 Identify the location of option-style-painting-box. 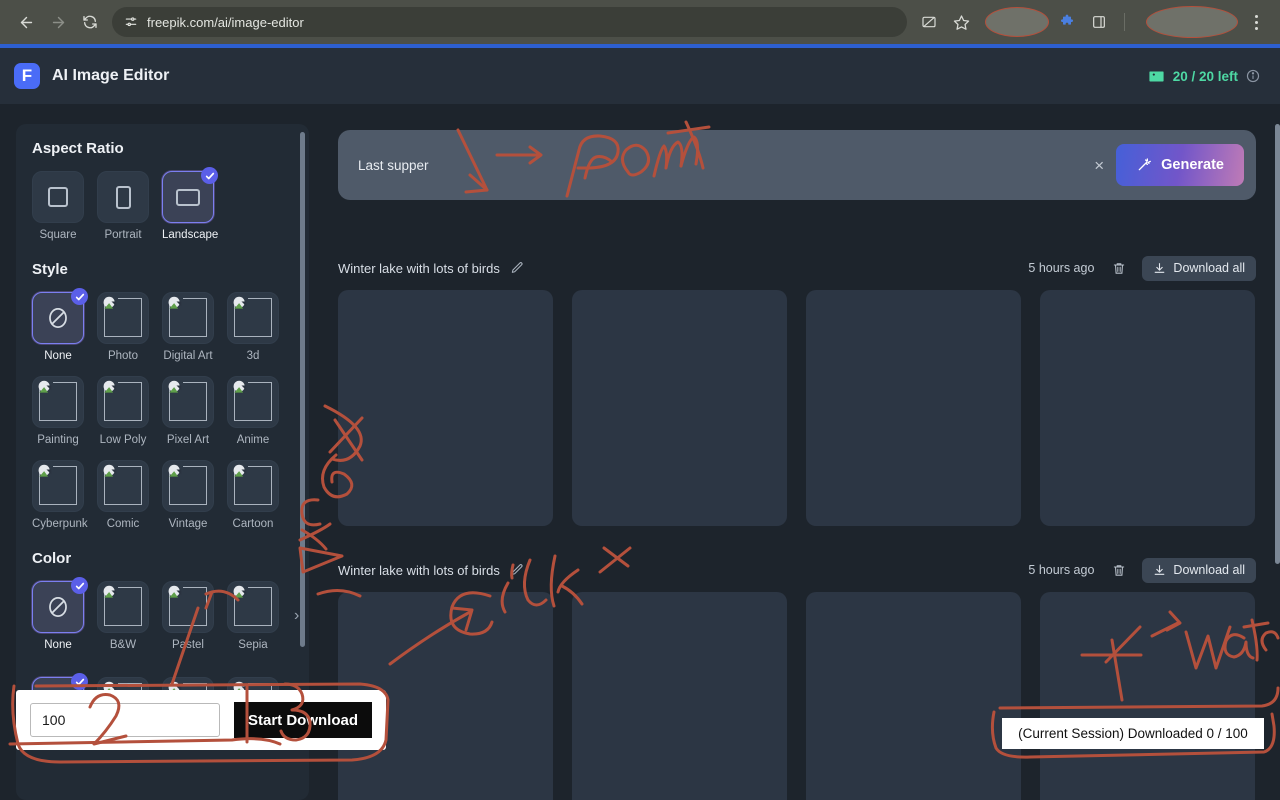
(58, 402).